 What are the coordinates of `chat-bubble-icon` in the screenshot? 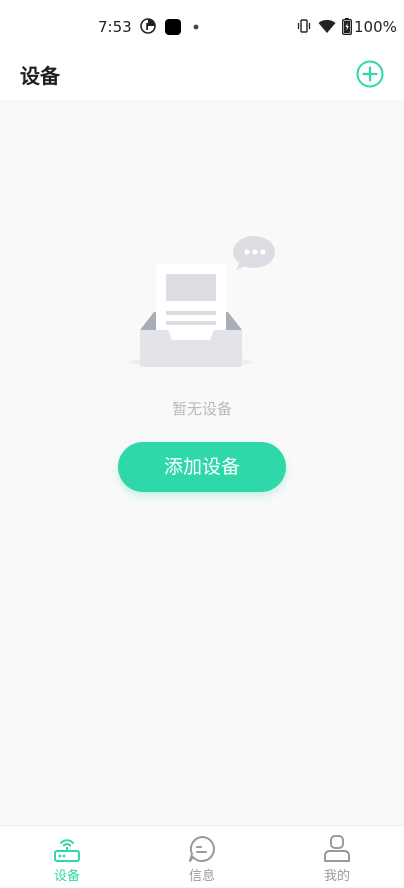 It's located at (254, 253).